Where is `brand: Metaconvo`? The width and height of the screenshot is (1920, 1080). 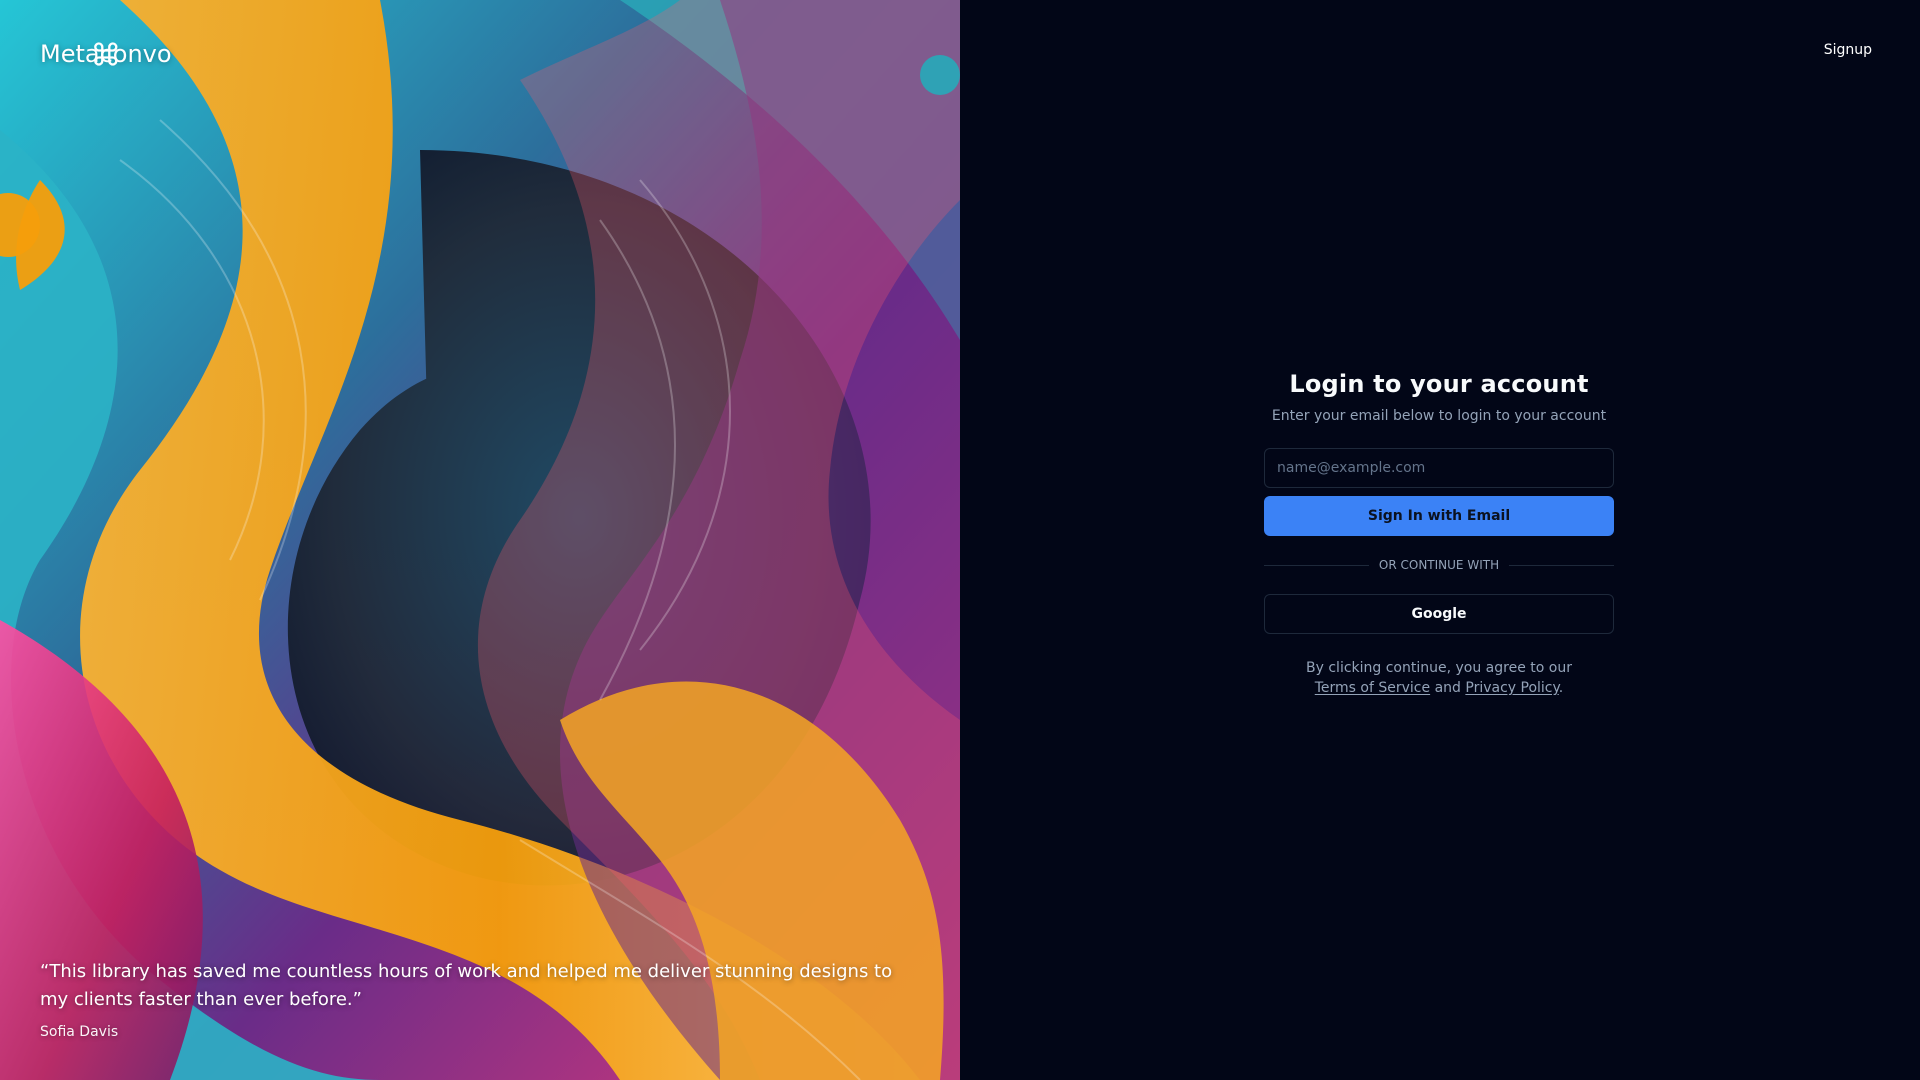 brand: Metaconvo is located at coordinates (106, 54).